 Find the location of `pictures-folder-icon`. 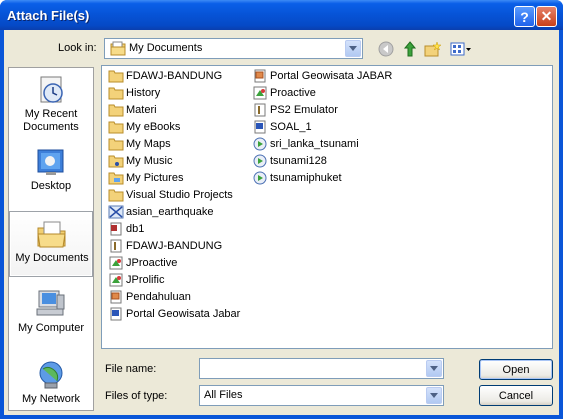

pictures-folder-icon is located at coordinates (116, 178).